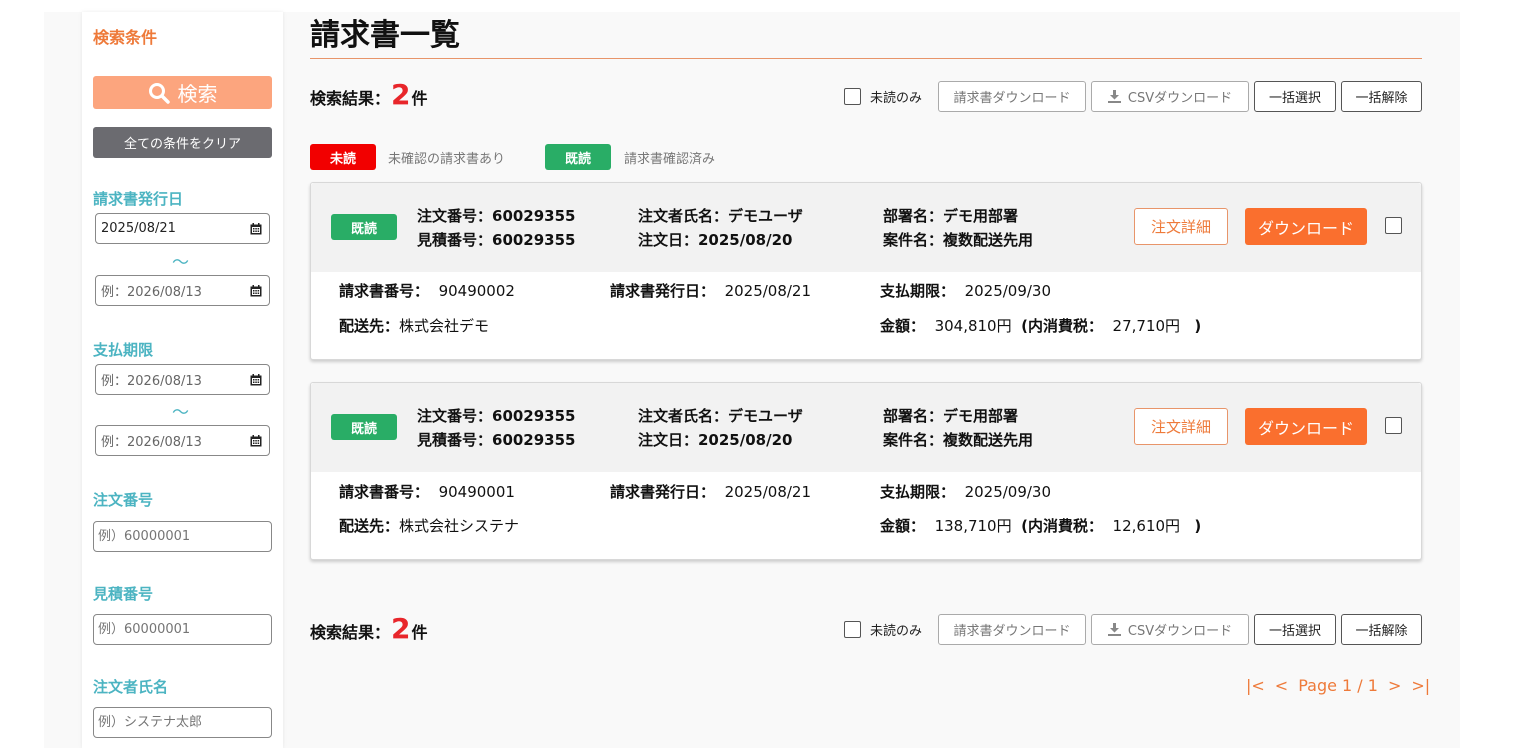 The image size is (1518, 748). Describe the element at coordinates (496, 216) in the screenshot. I see `order-number: 注文番号：60029355` at that location.